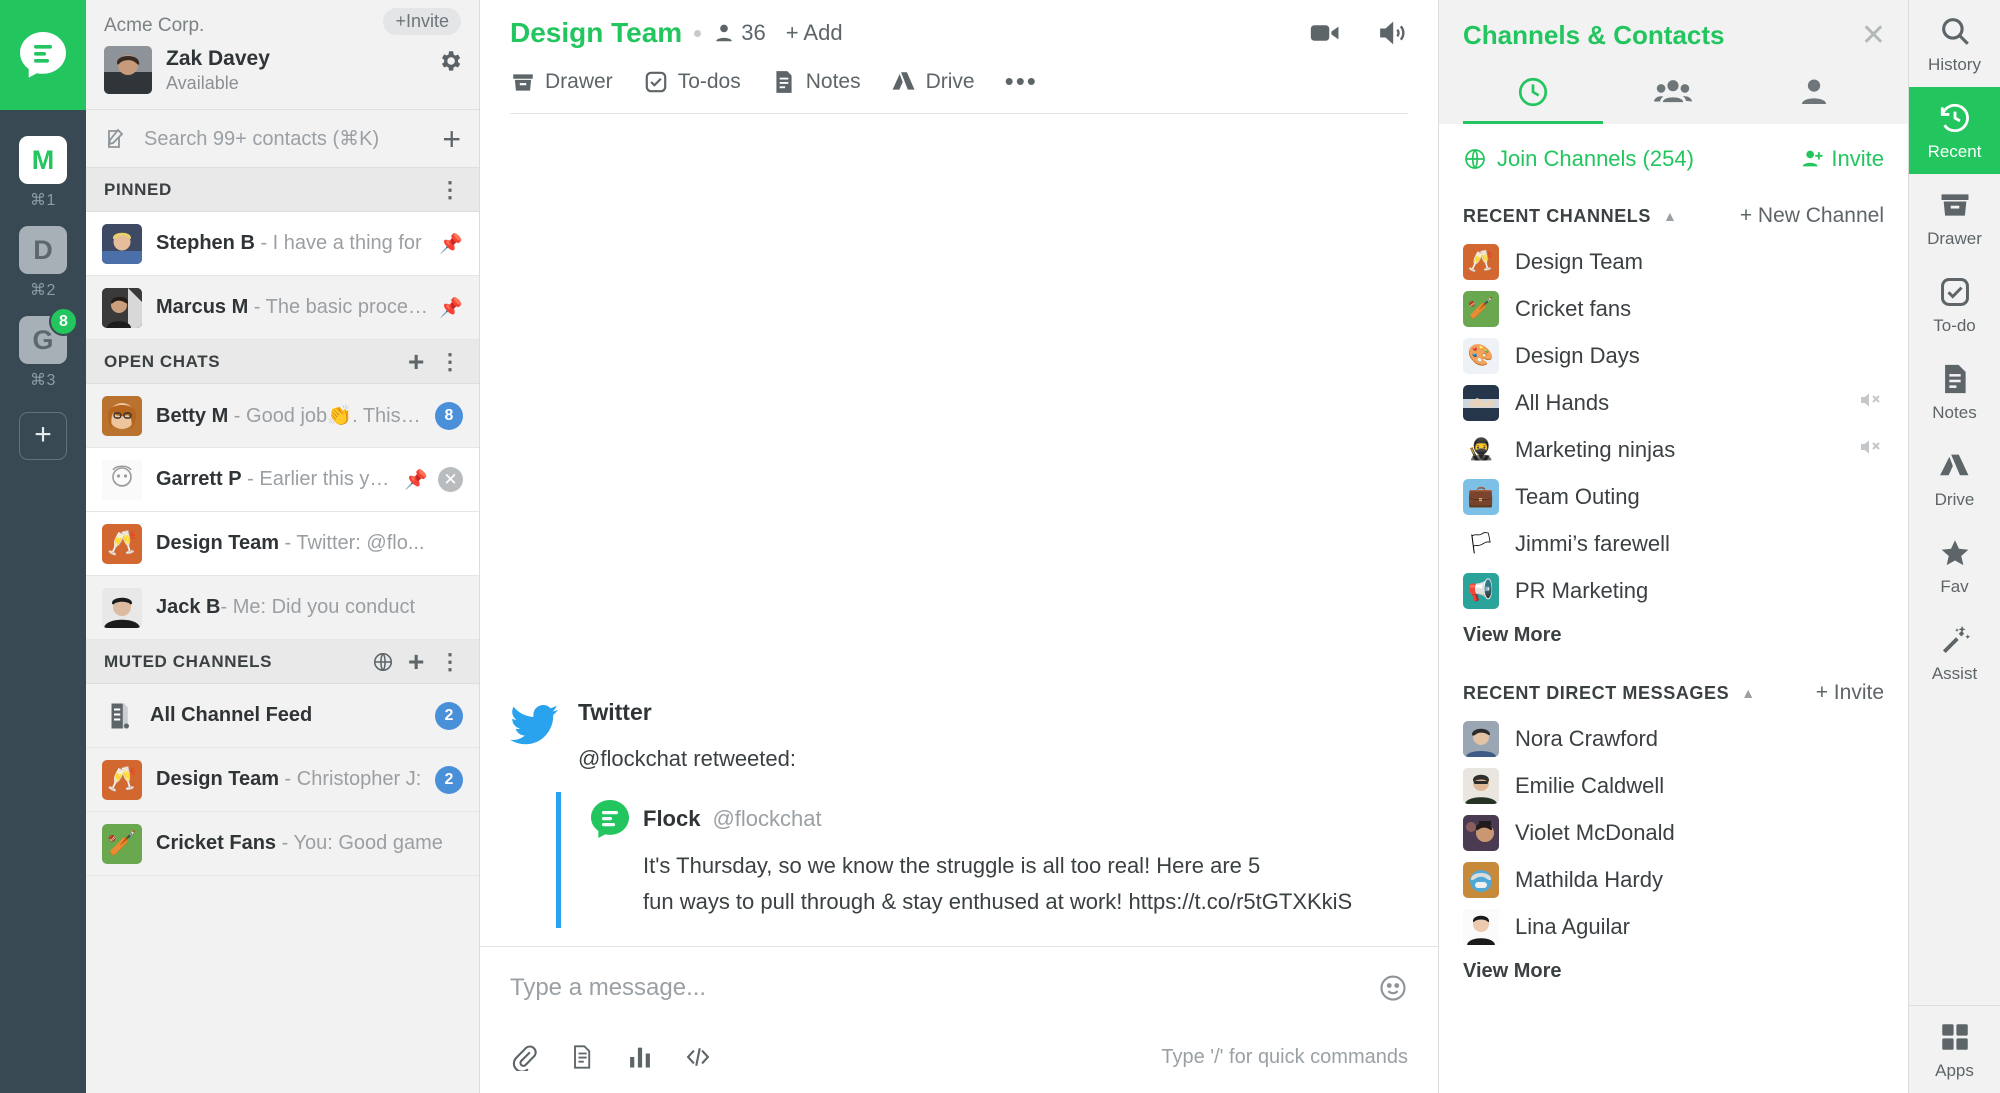 Image resolution: width=2000 pixels, height=1093 pixels. Describe the element at coordinates (450, 61) in the screenshot. I see `gear-icon` at that location.